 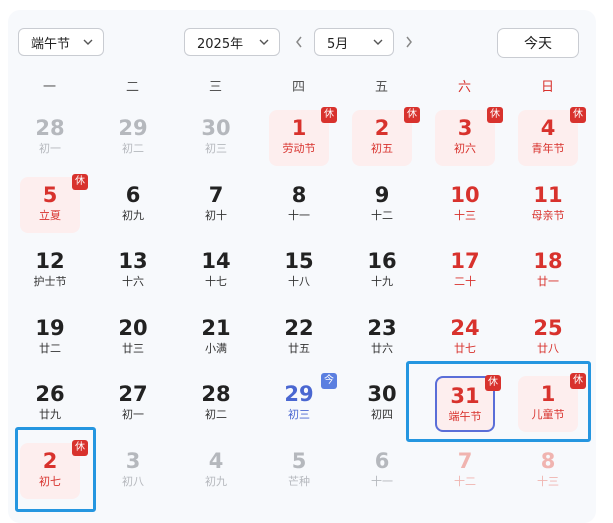 I want to click on lunar-label: 十六, so click(x=133, y=281).